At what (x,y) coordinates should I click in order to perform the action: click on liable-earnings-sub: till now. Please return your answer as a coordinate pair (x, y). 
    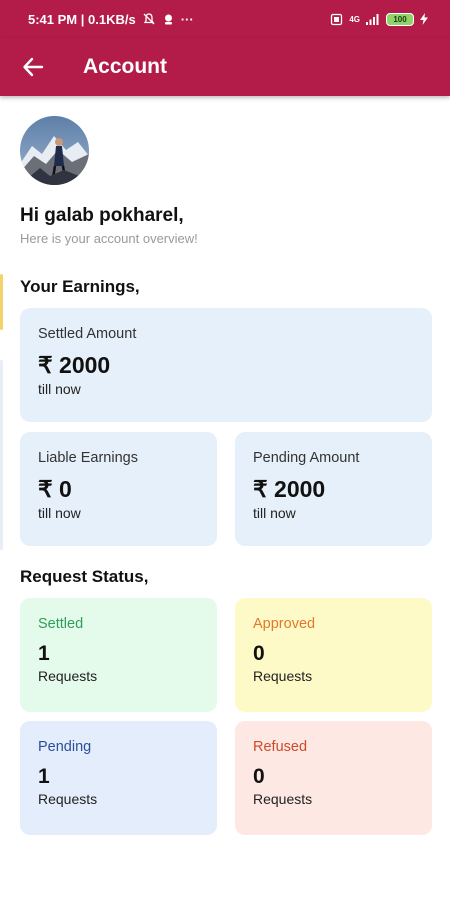
    Looking at the image, I should click on (59, 513).